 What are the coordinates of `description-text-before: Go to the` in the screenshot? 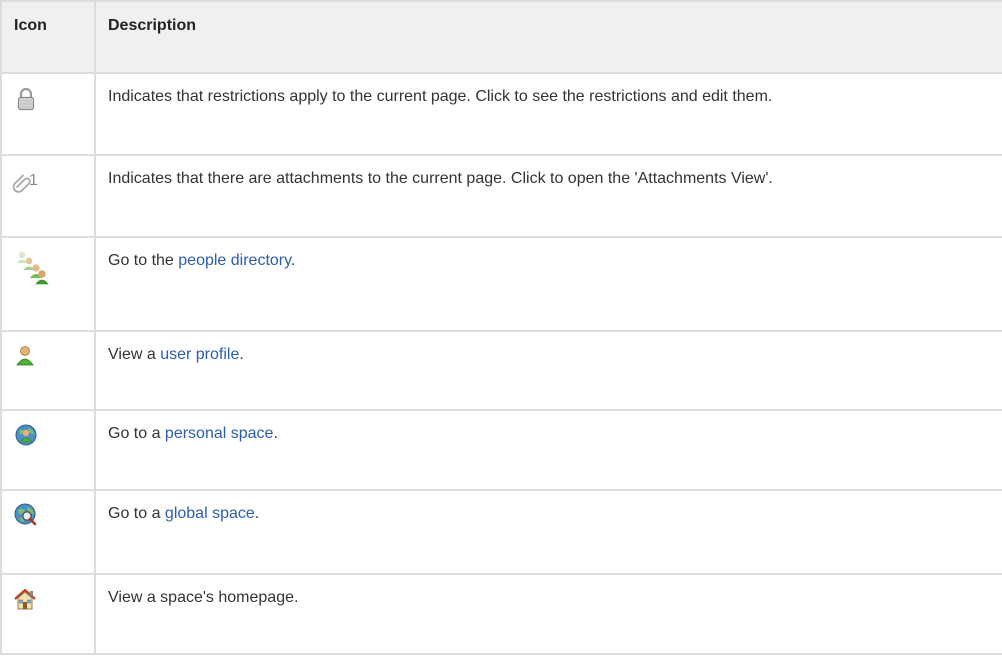 It's located at (143, 260).